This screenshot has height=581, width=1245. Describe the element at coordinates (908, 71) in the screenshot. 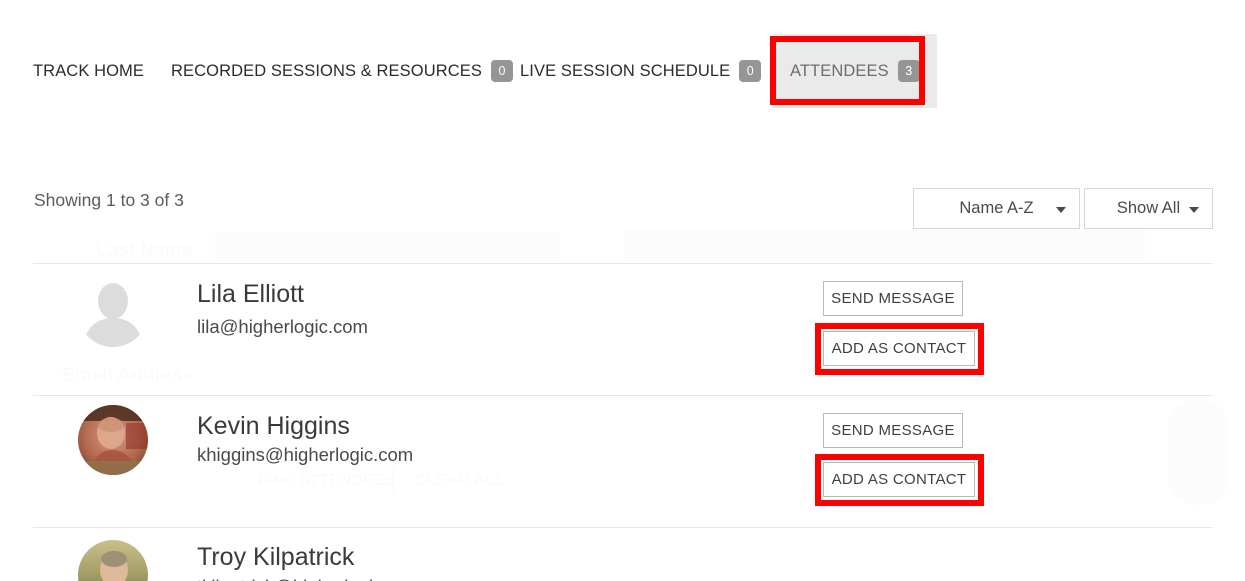

I see `tab-attendees-badge: 3` at that location.